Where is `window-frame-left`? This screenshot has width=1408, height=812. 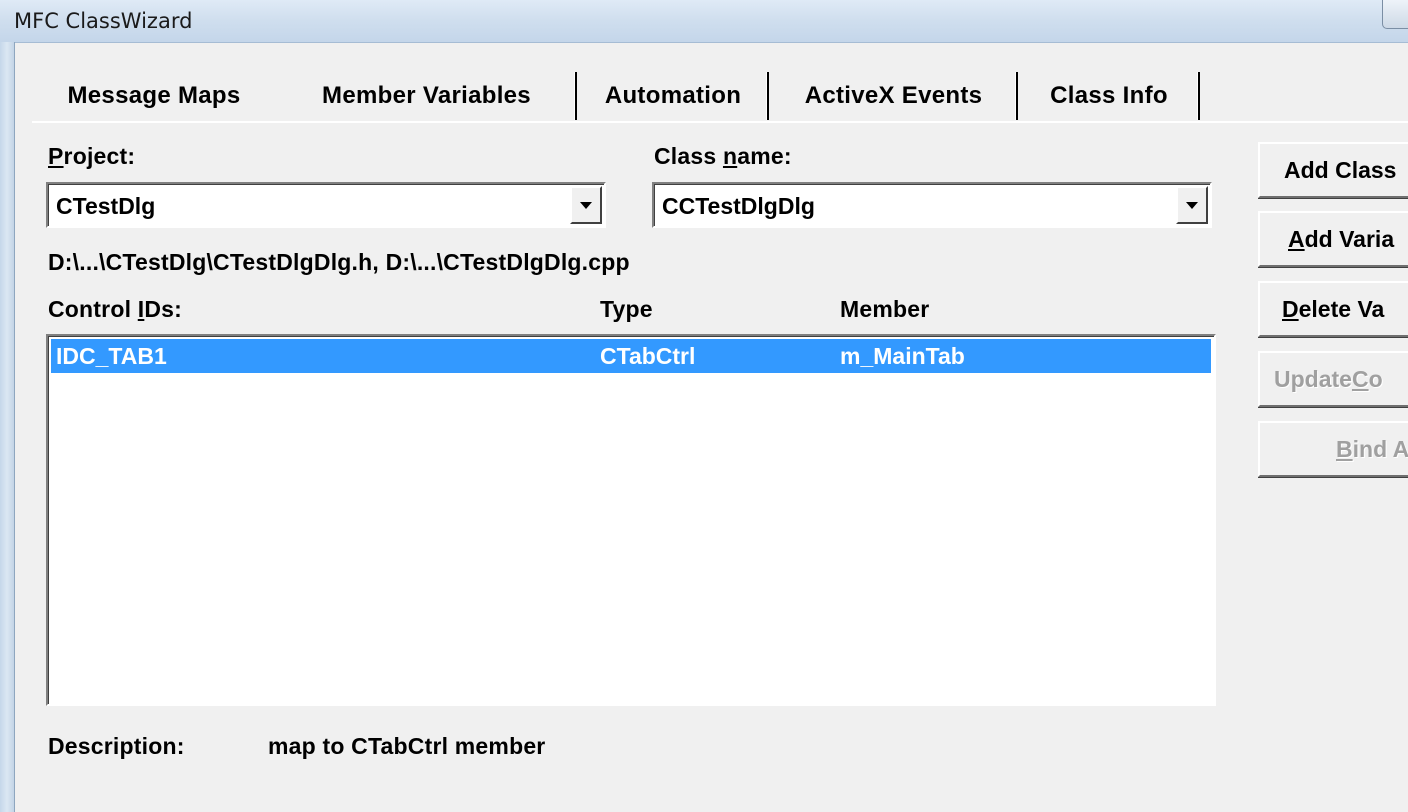
window-frame-left is located at coordinates (7, 427).